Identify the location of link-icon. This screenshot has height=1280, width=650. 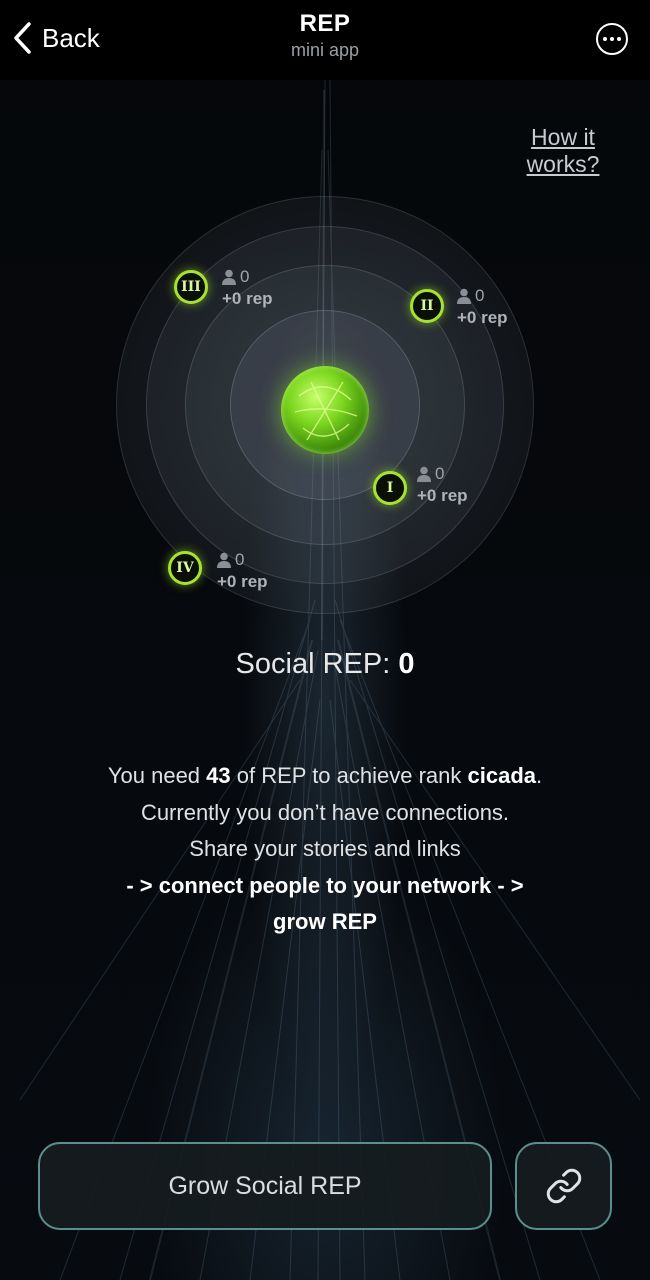
(563, 1186).